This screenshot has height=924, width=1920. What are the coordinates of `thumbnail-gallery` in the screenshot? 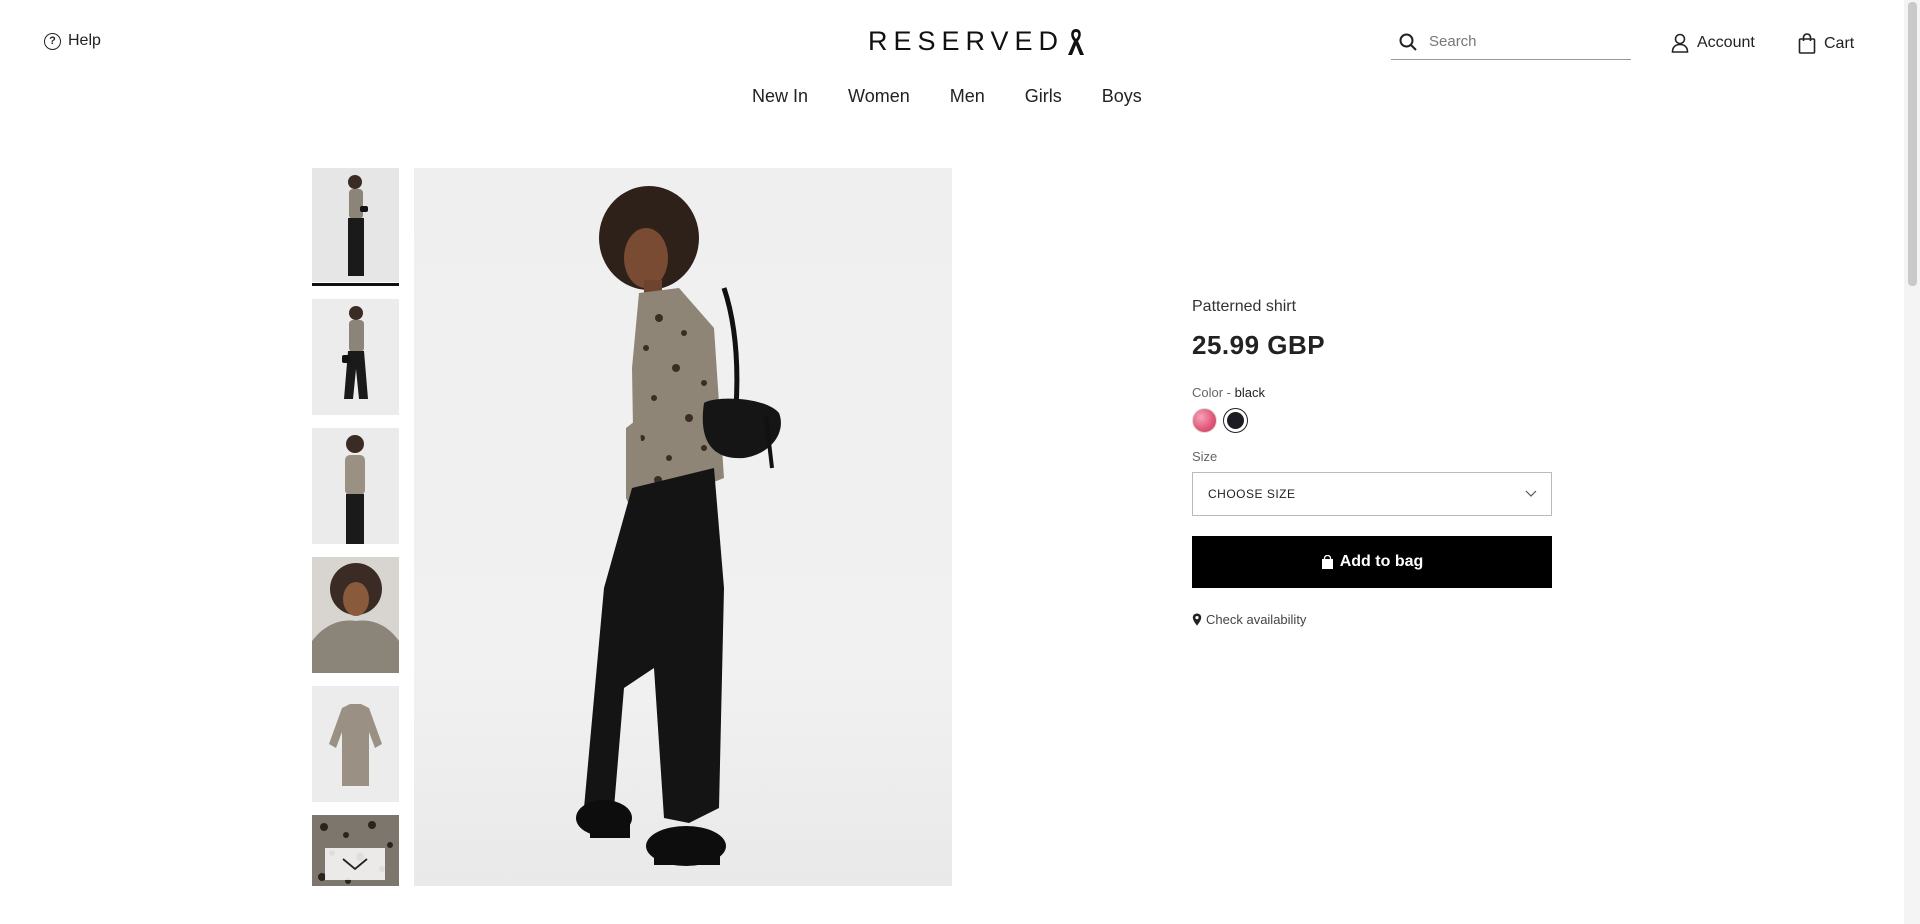 It's located at (355, 527).